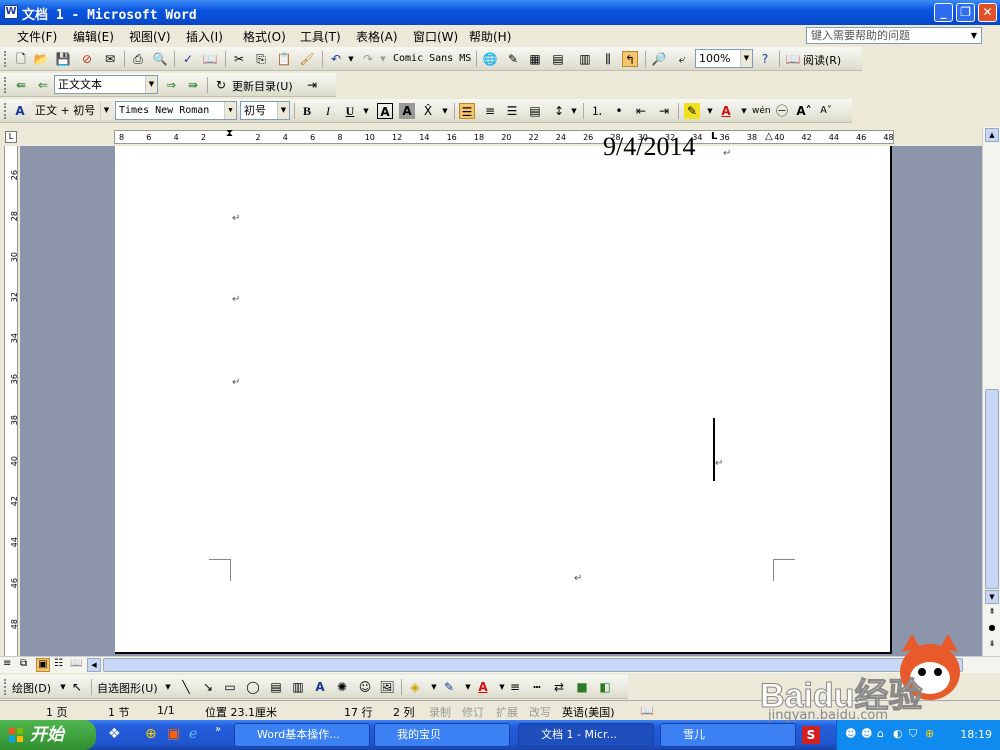 This screenshot has width=1000, height=750. I want to click on justify-icon: ▤, so click(535, 111).